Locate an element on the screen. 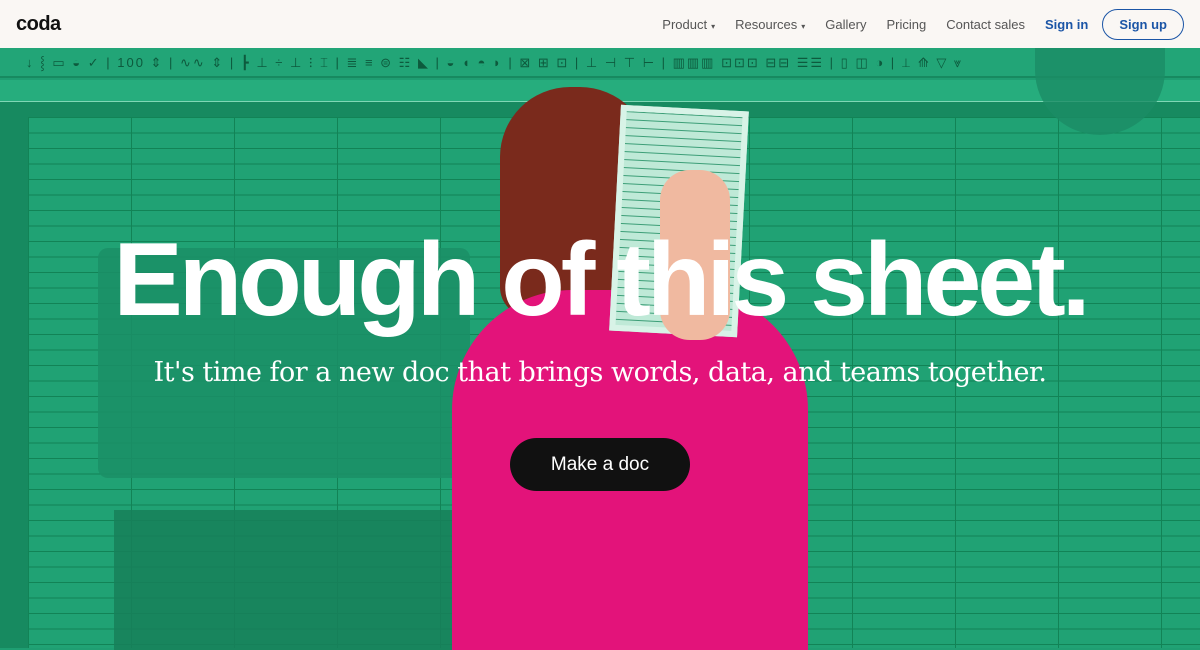  nav-contact-sales: Contact sales is located at coordinates (985, 24).